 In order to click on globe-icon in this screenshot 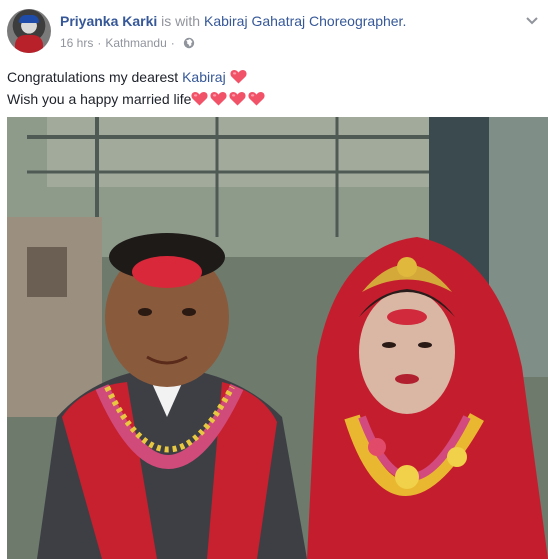, I will do `click(189, 43)`.